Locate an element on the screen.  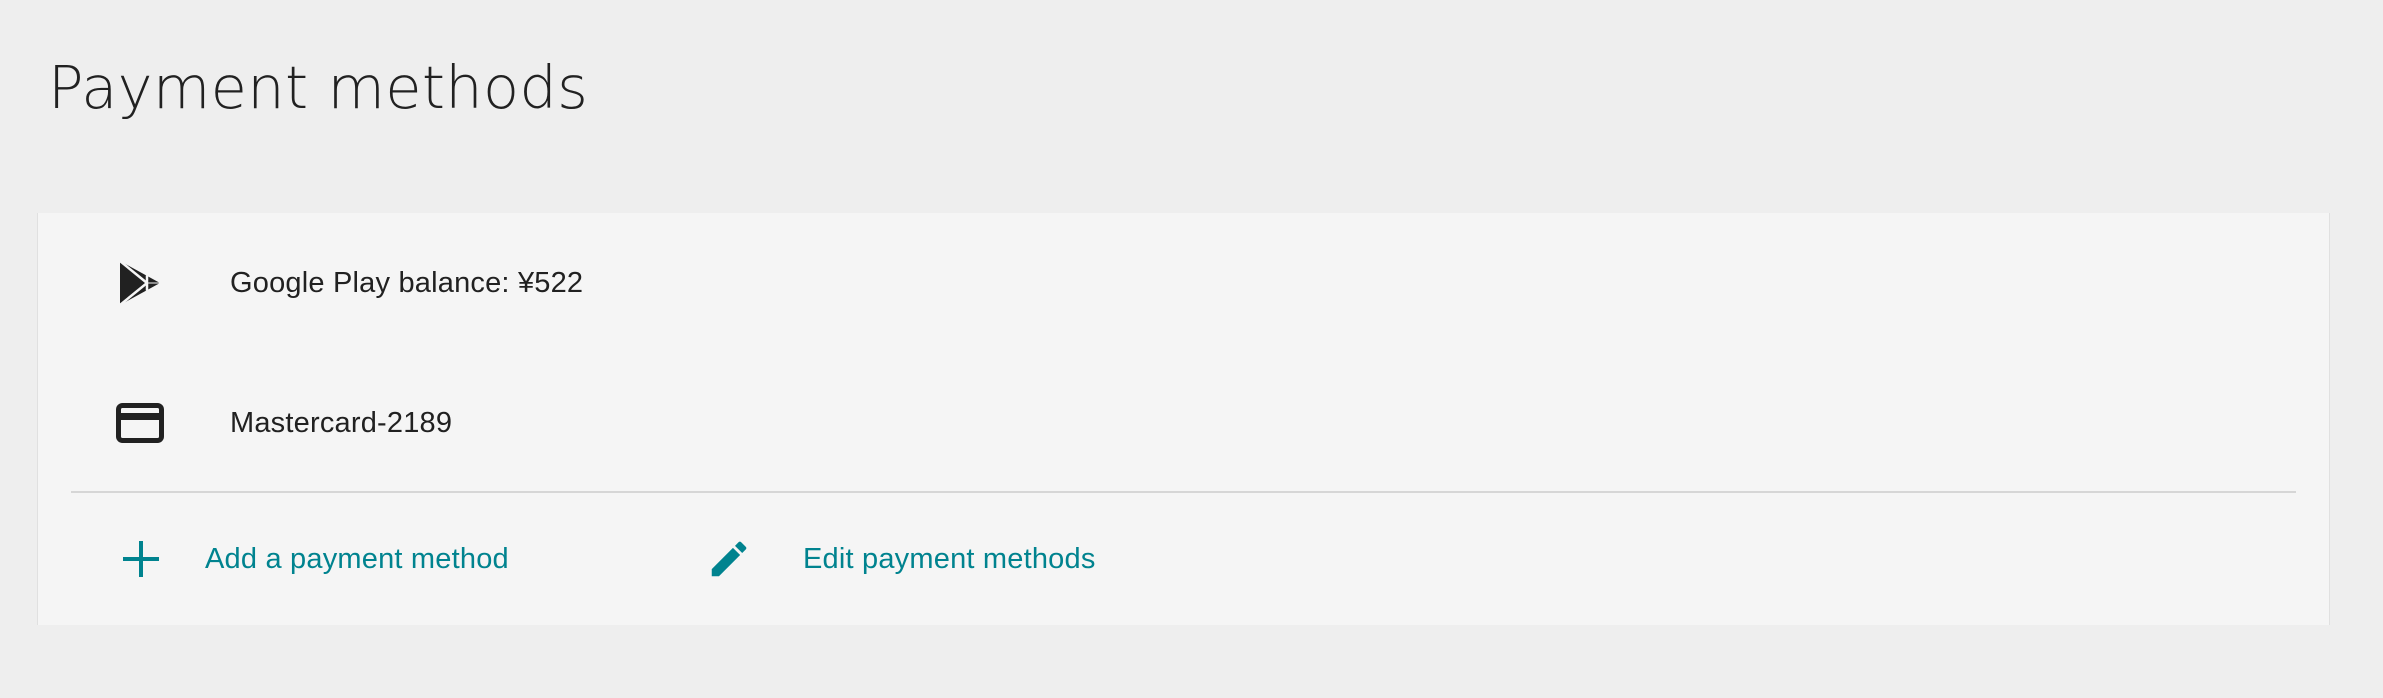
edit-payment-methods-label: Edit payment methods is located at coordinates (949, 558).